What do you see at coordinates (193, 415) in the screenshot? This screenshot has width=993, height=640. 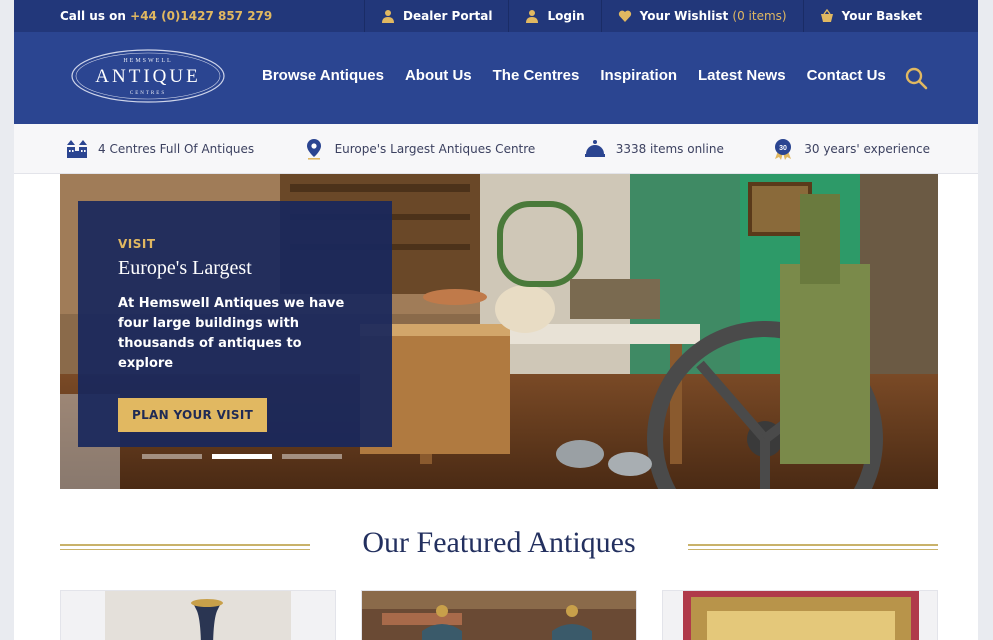 I see `plan-your-visit-button: PLAN YOUR VISIT` at bounding box center [193, 415].